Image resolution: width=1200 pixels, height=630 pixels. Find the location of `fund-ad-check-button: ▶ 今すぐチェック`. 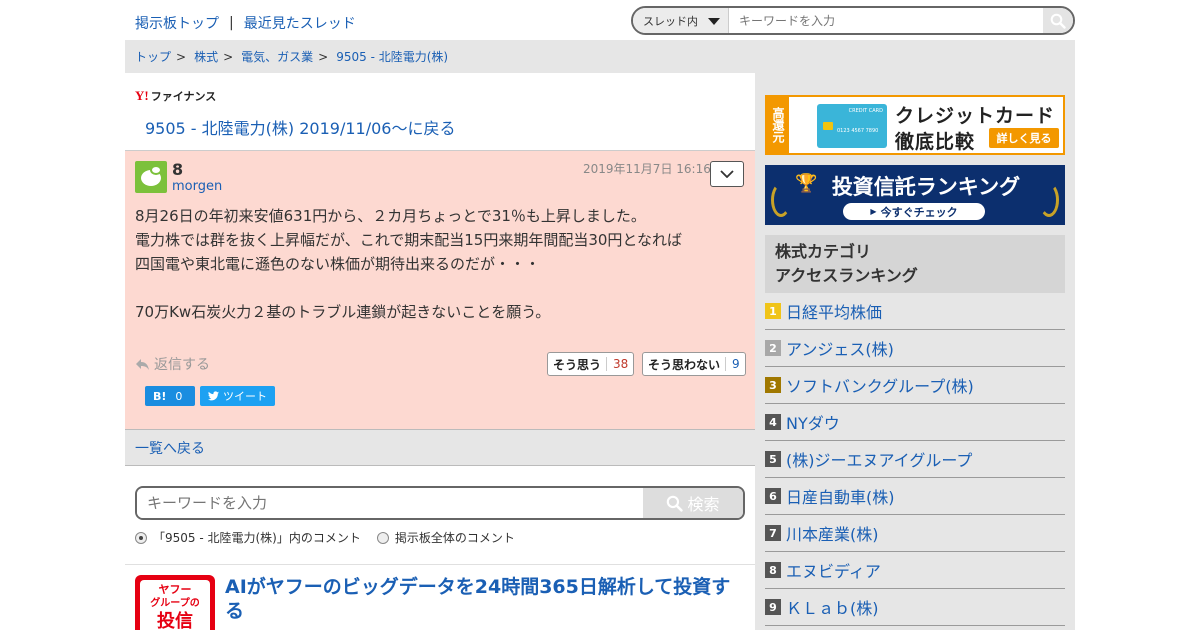

fund-ad-check-button: ▶ 今すぐチェック is located at coordinates (914, 211).